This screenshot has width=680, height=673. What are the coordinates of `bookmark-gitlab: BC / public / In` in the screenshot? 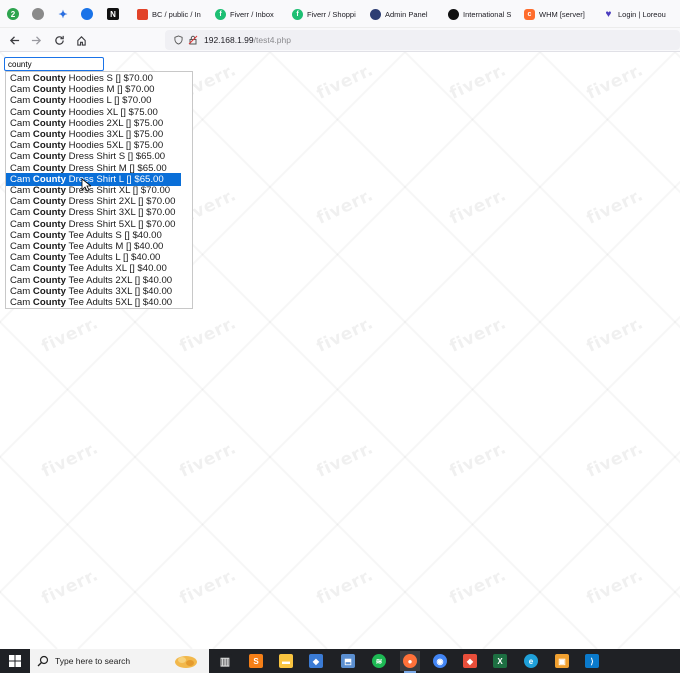 It's located at (169, 14).